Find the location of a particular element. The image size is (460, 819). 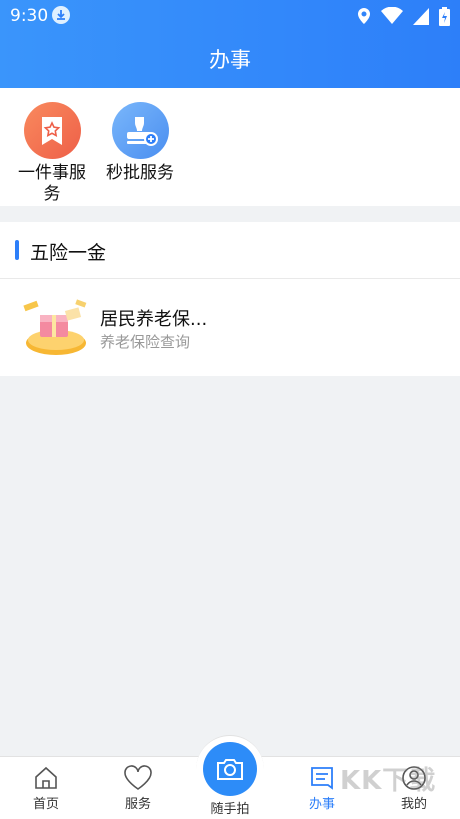

service-subtitle: 养老保险查询 is located at coordinates (145, 342).